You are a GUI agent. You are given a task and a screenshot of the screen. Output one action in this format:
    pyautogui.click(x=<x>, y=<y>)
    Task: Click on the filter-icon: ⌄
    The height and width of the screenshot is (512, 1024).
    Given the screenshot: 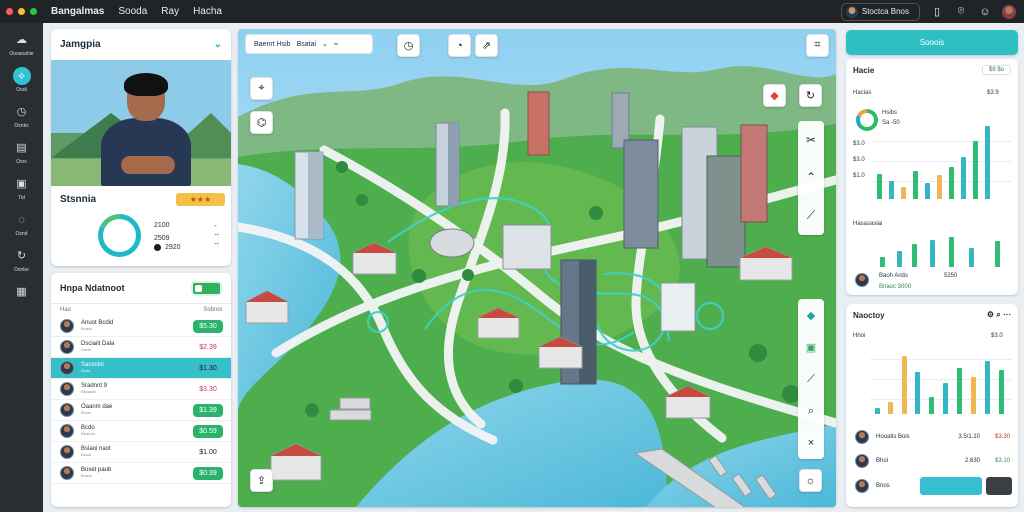 What is the action you would take?
    pyautogui.click(x=325, y=44)
    